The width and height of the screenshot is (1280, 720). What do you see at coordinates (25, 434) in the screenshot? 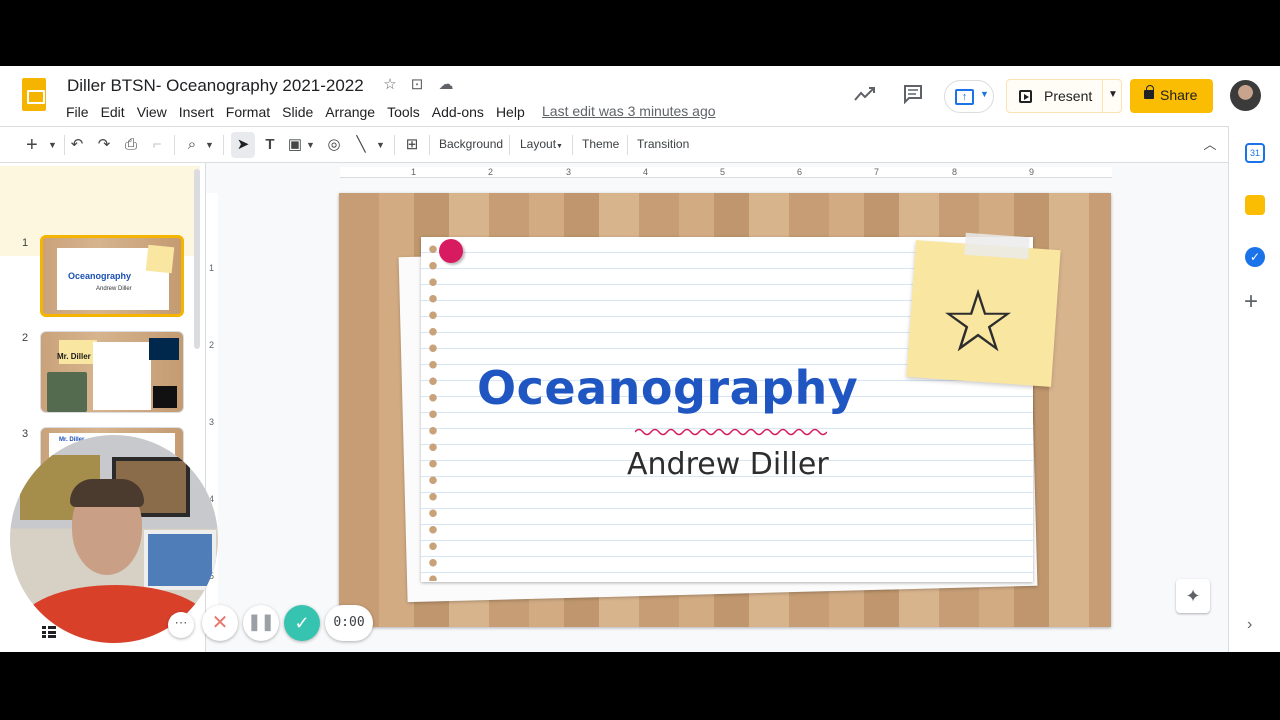
I see `slide-number: 3` at bounding box center [25, 434].